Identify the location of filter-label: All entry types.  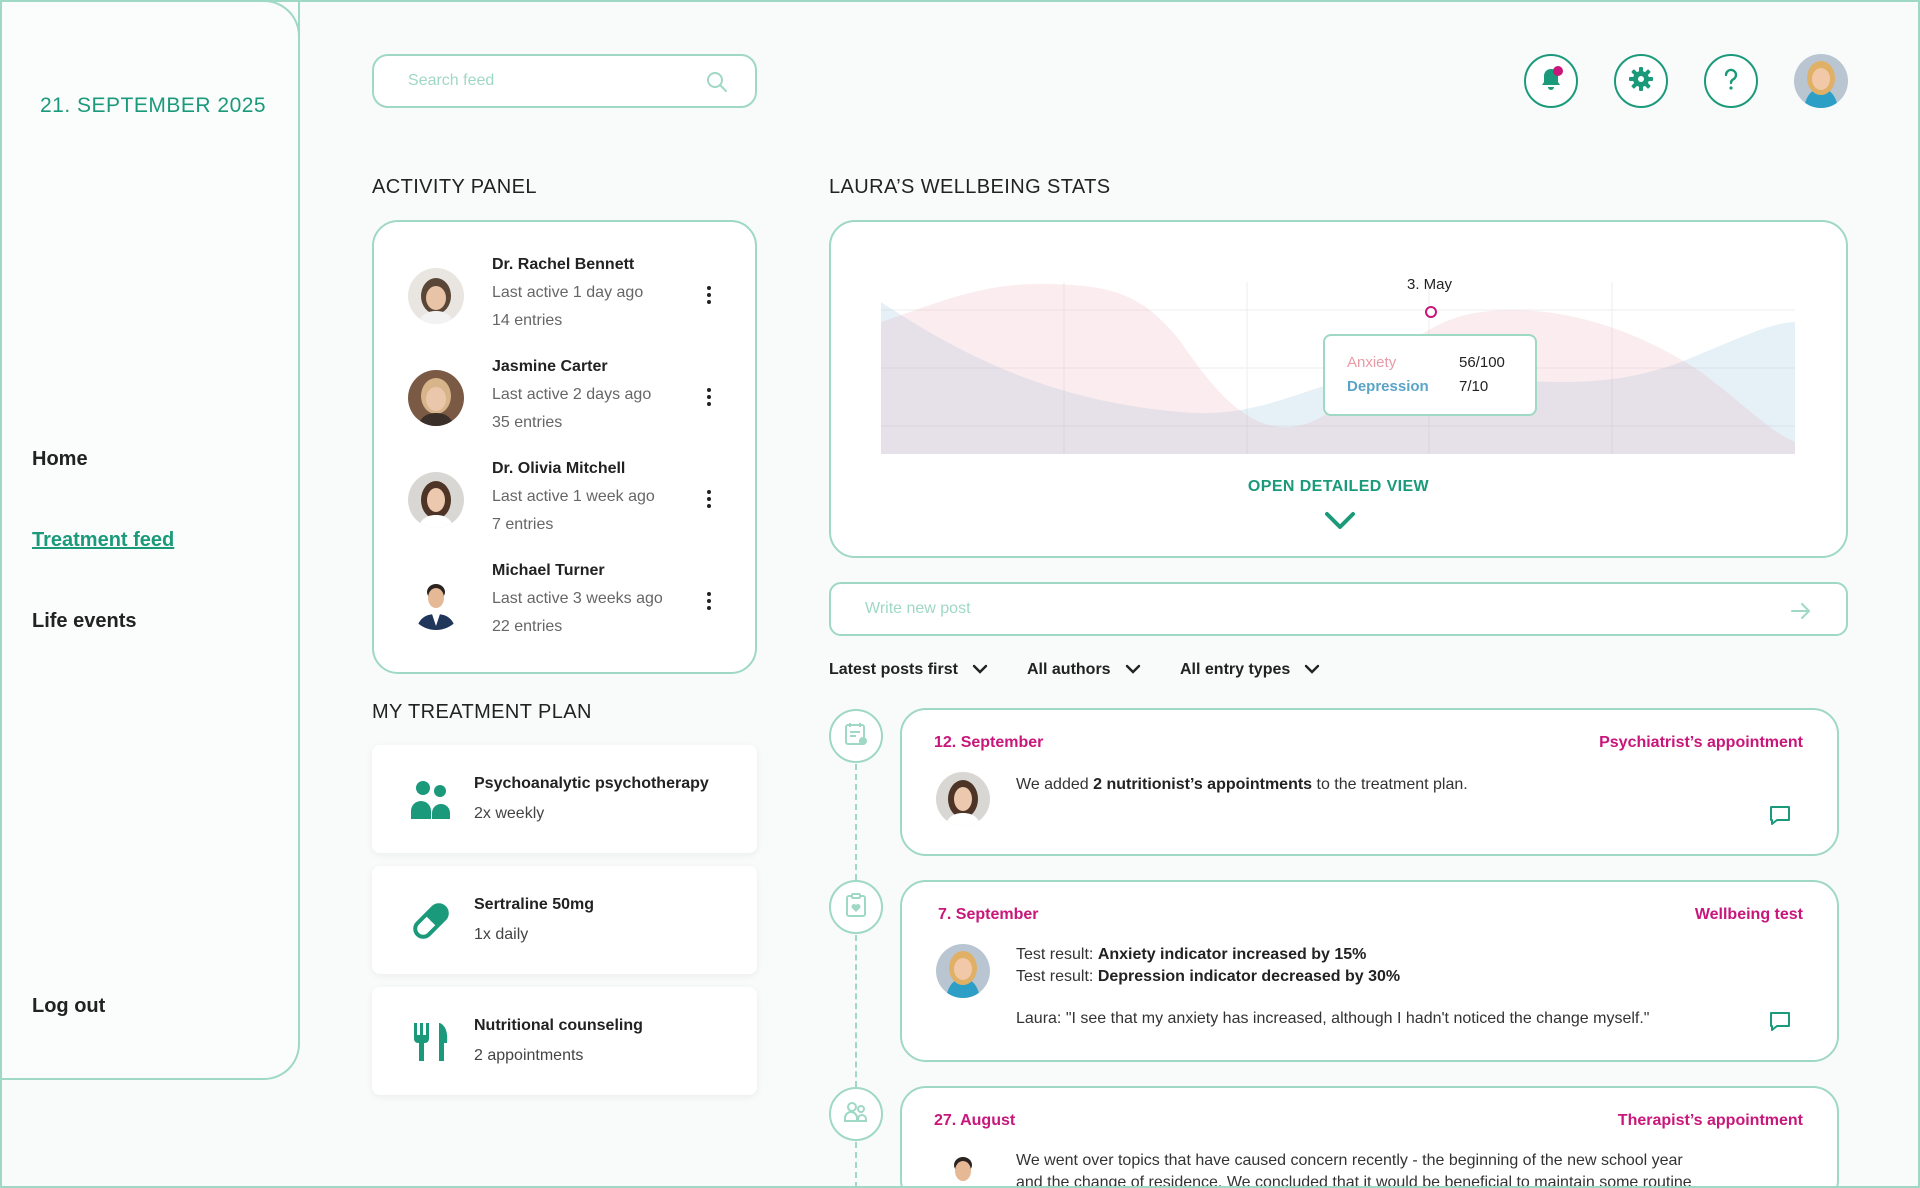
(1235, 669).